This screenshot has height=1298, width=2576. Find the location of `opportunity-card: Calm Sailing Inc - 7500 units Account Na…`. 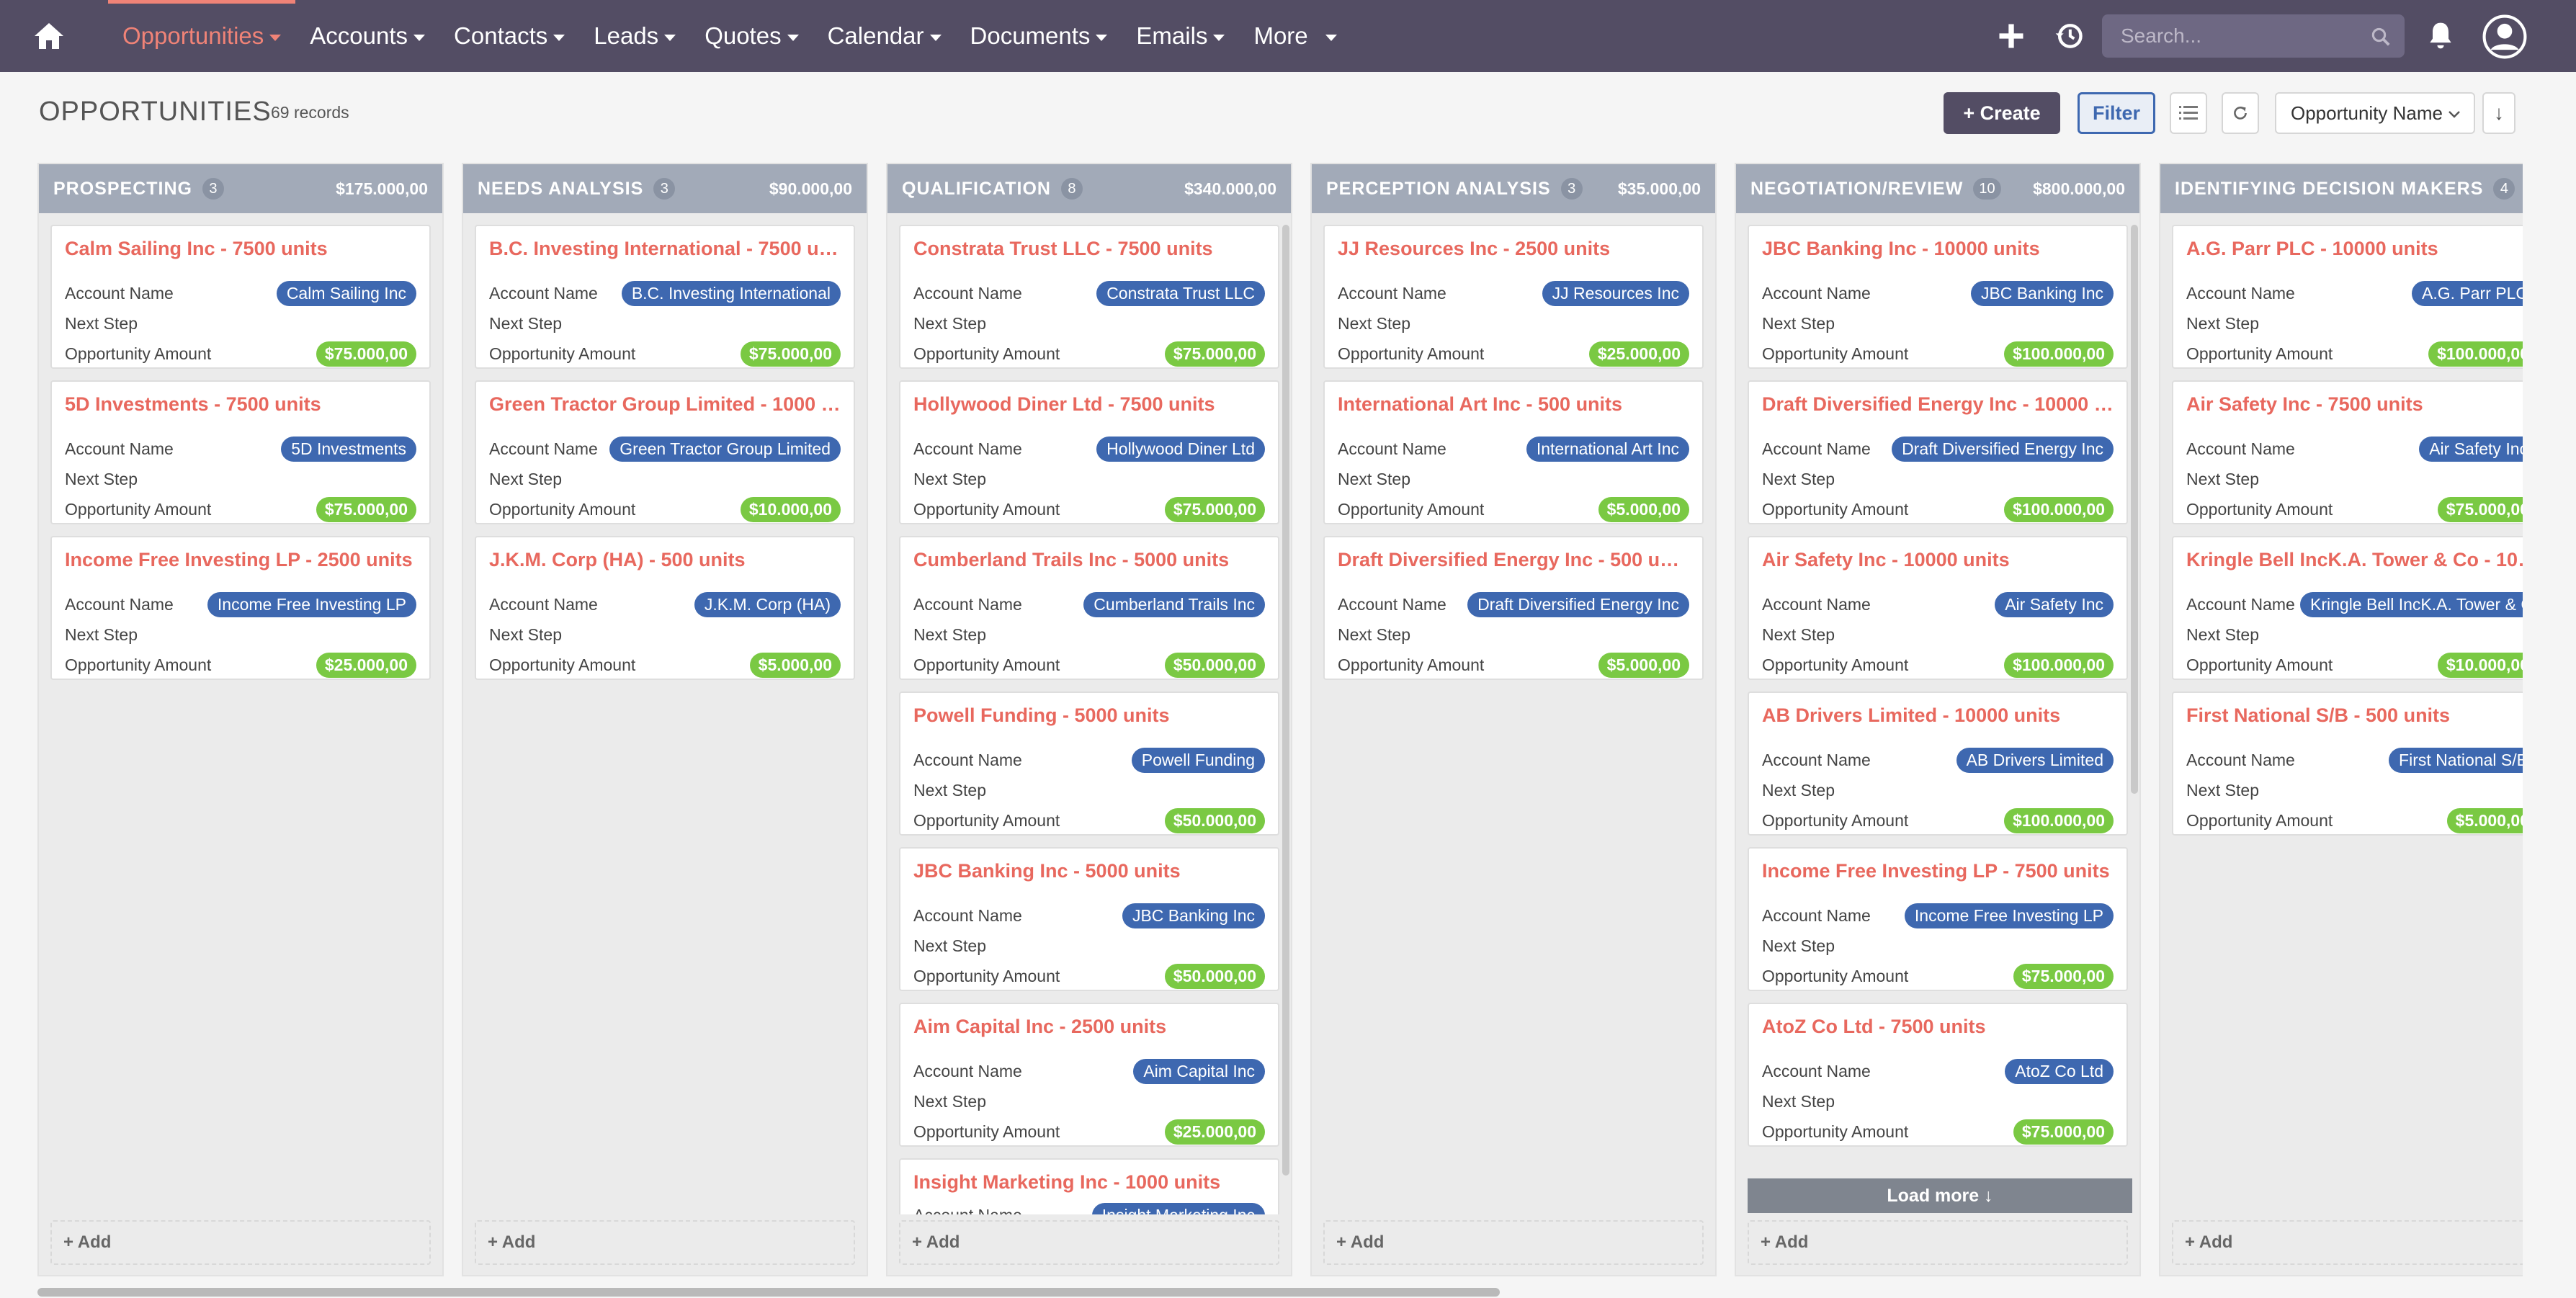

opportunity-card: Calm Sailing Inc - 7500 units Account Na… is located at coordinates (240, 297).